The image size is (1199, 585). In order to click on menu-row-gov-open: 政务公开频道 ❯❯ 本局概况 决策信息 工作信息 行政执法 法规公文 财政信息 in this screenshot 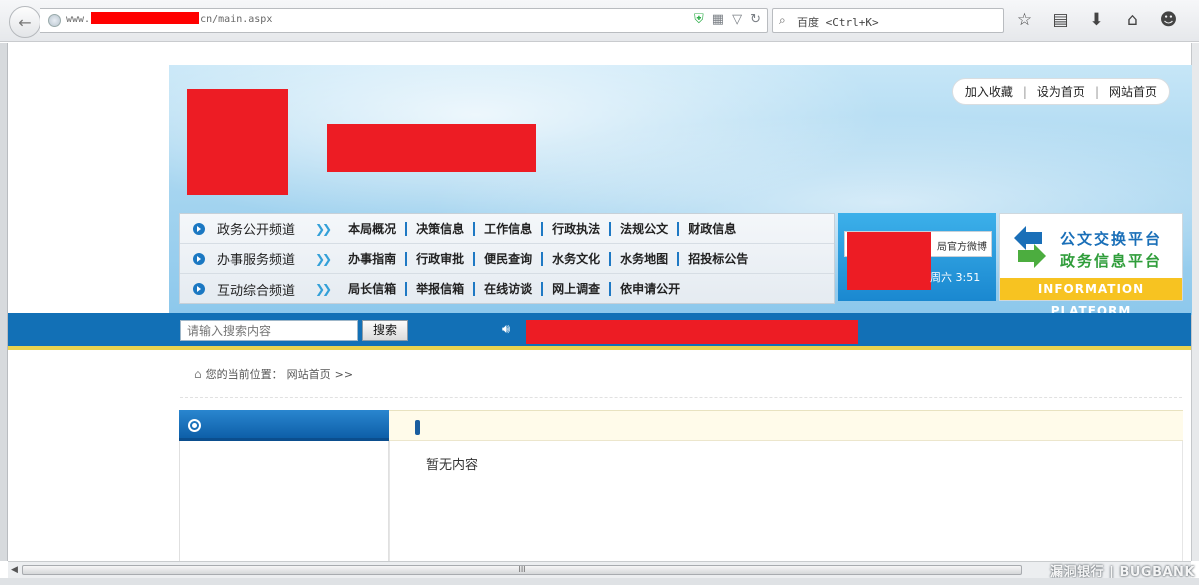, I will do `click(507, 229)`.